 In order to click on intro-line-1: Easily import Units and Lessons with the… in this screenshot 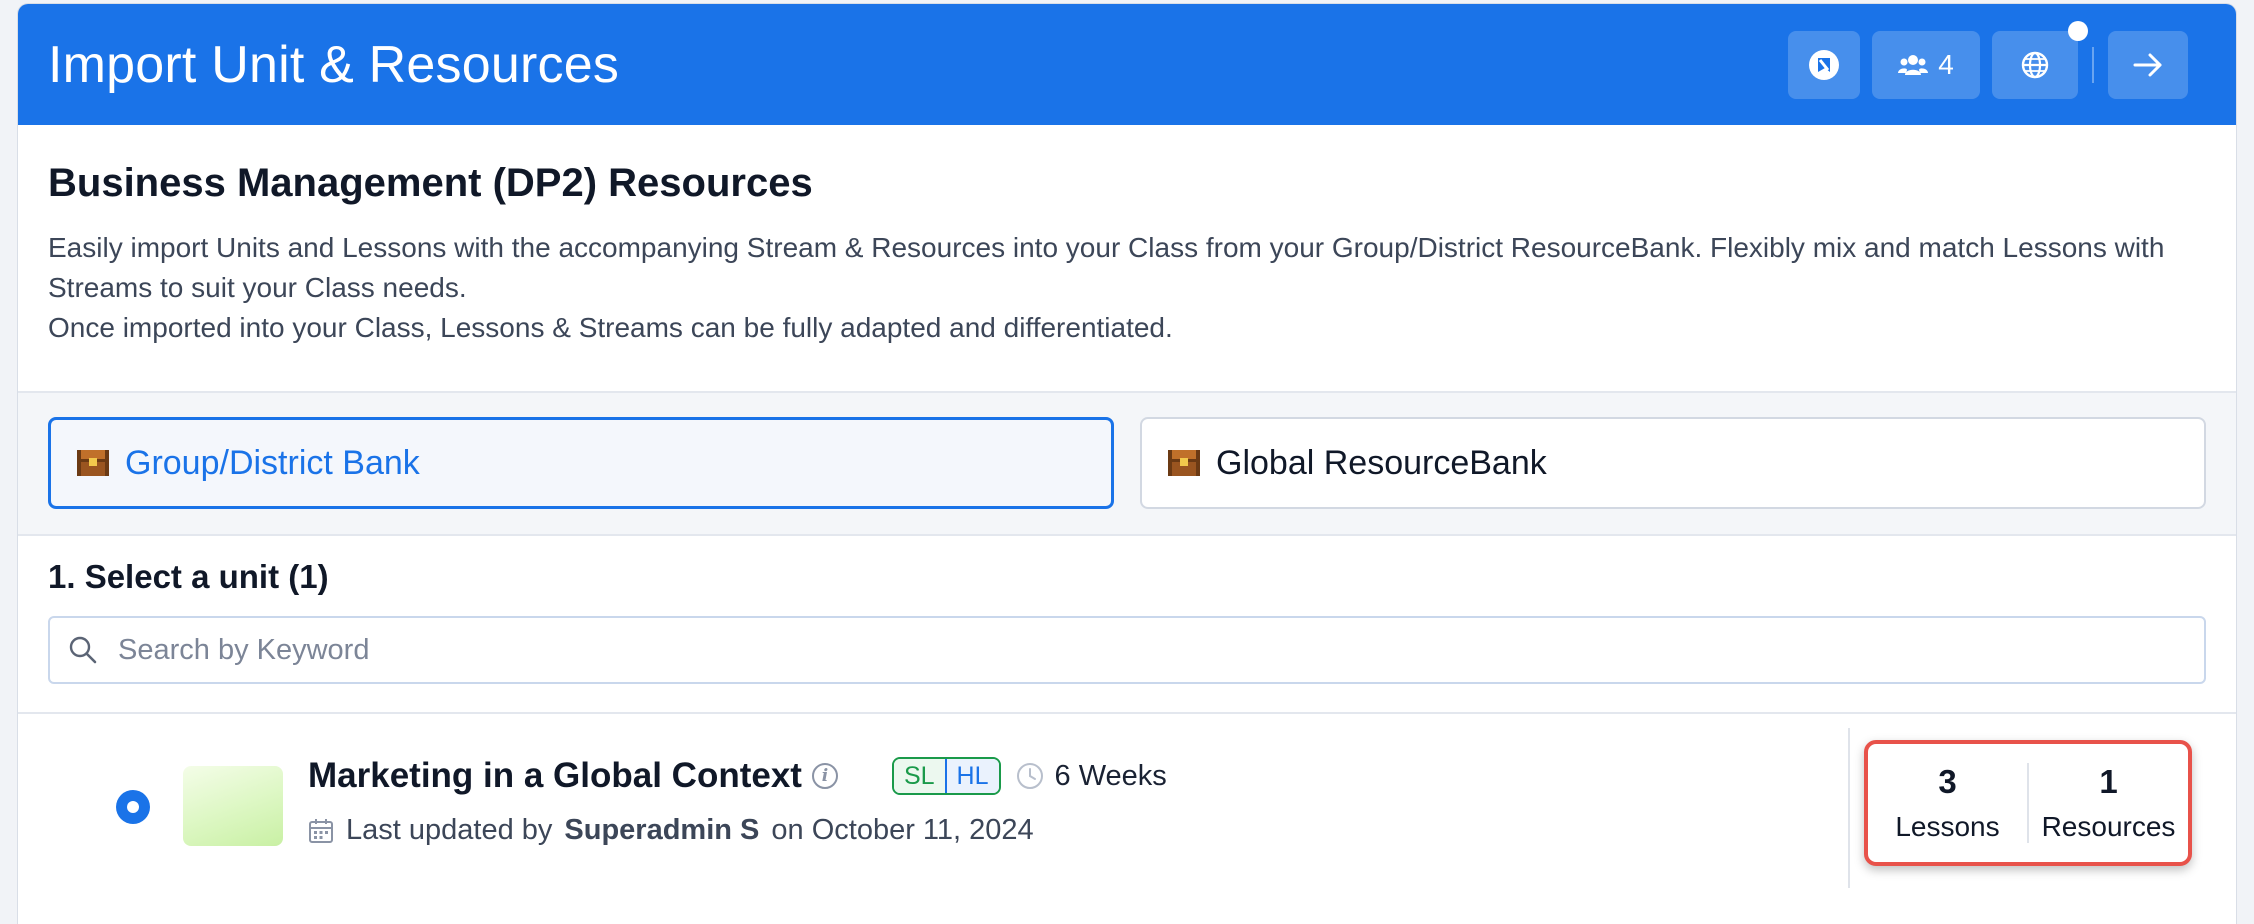, I will do `click(1106, 267)`.